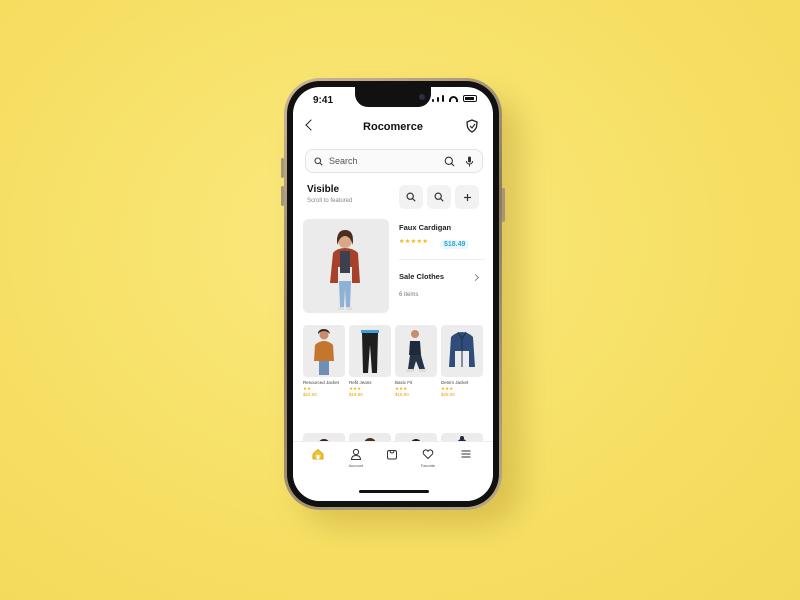 The image size is (800, 600). I want to click on search-input: Search, so click(386, 161).